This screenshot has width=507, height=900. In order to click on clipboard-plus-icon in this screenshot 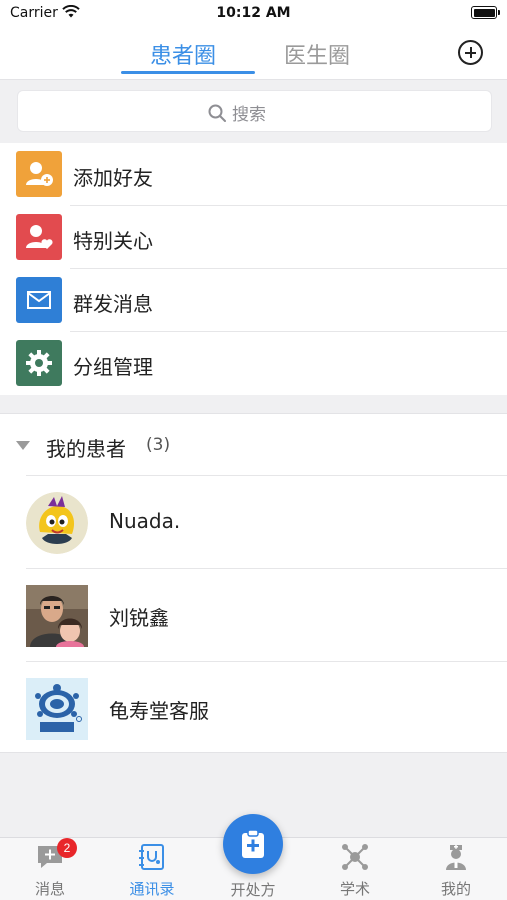, I will do `click(253, 843)`.